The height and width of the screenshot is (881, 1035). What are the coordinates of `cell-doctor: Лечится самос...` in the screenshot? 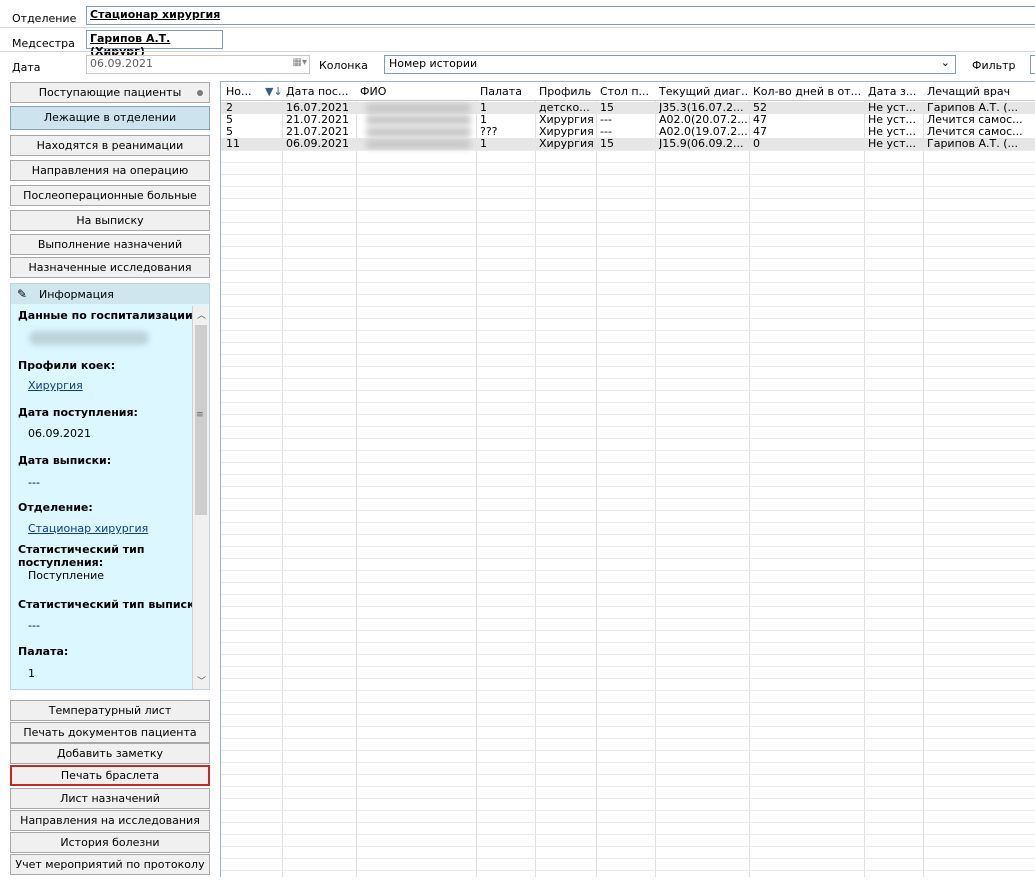 It's located at (975, 120).